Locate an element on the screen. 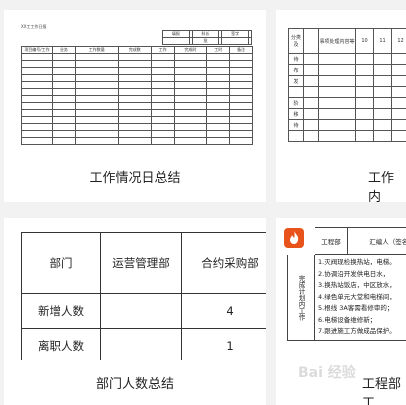  notice-item: 4.绿色单元大堂和电梯间， is located at coordinates (357, 296).